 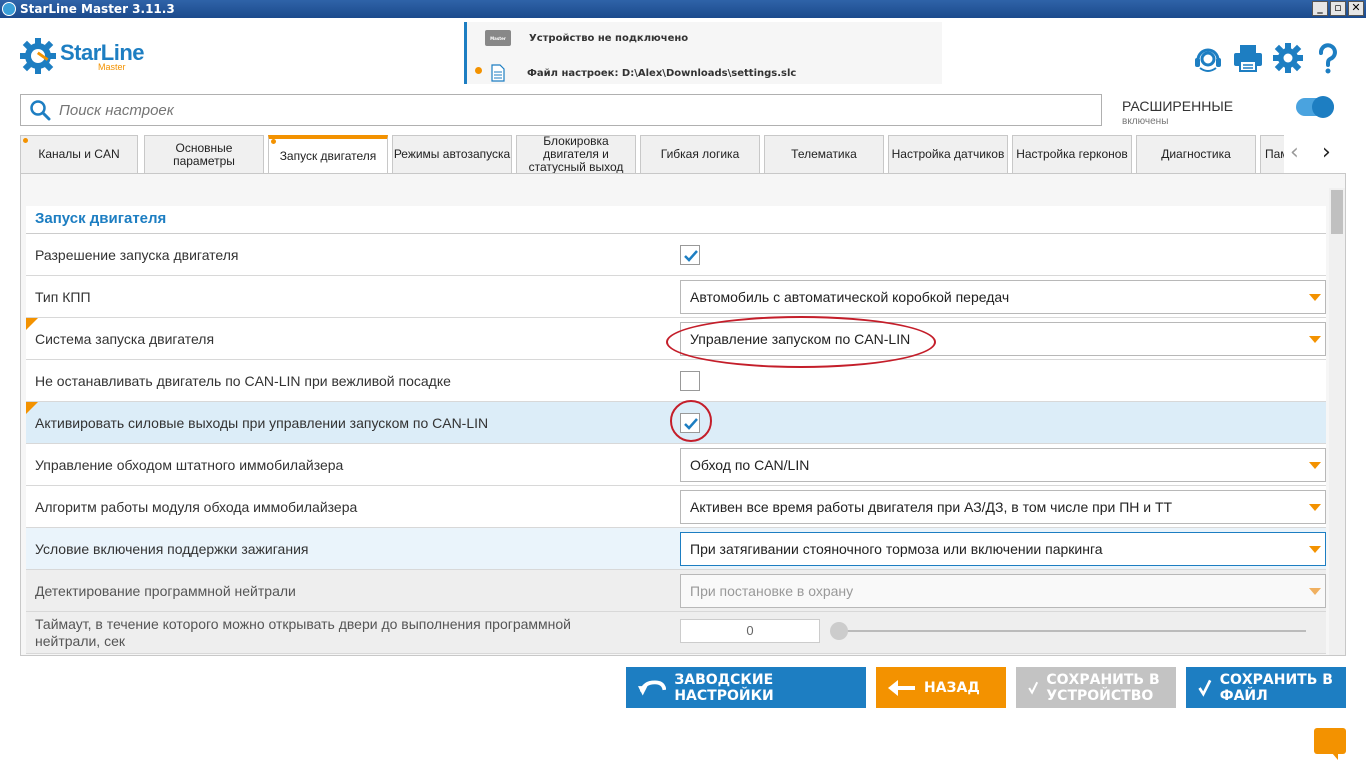 I want to click on tab-engine-start: Запуск двигателя, so click(x=328, y=154).